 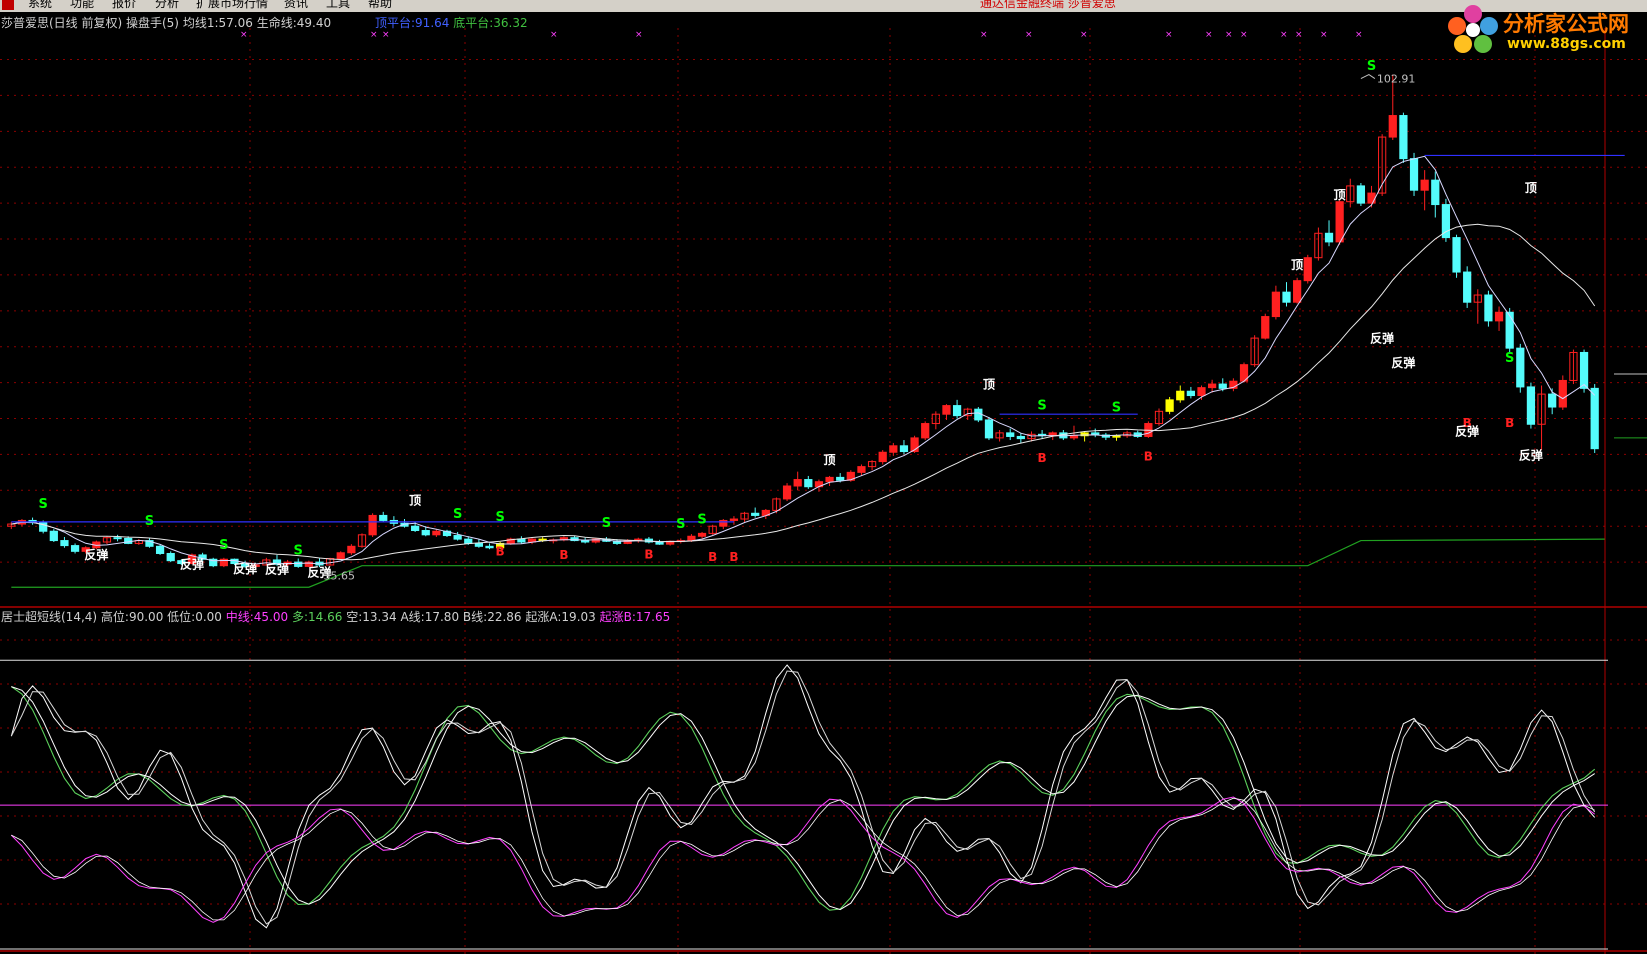 What do you see at coordinates (395, 23) in the screenshot?
I see `top-platform-label: 顶平台:` at bounding box center [395, 23].